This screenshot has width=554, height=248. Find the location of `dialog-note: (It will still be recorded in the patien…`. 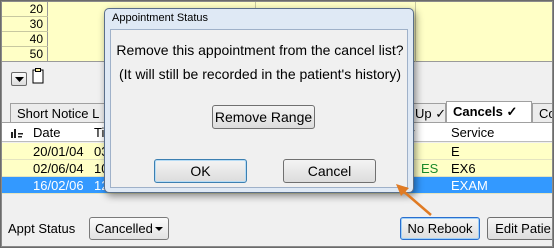

dialog-note: (It will still be recorded in the patien… is located at coordinates (259, 74).